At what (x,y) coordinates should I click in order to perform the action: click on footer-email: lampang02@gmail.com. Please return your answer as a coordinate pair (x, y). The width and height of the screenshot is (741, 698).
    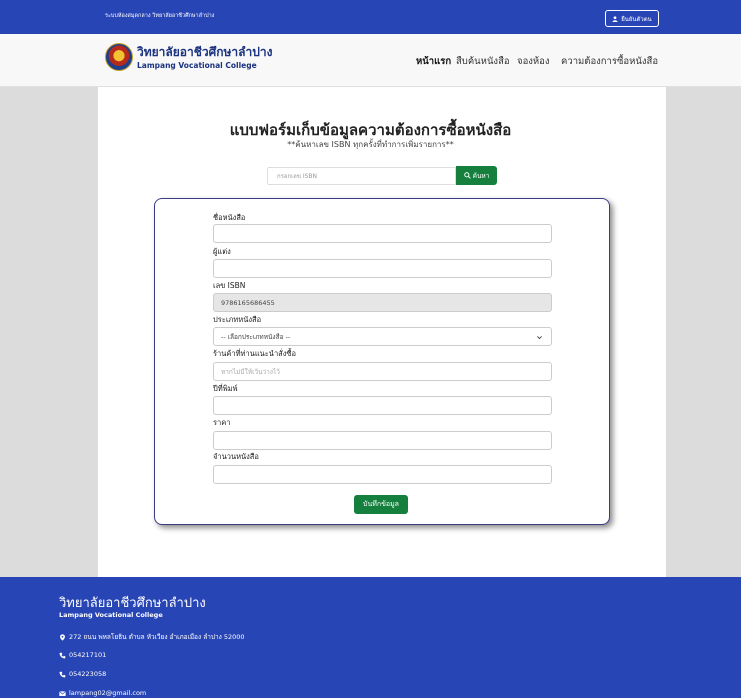
    Looking at the image, I should click on (102, 693).